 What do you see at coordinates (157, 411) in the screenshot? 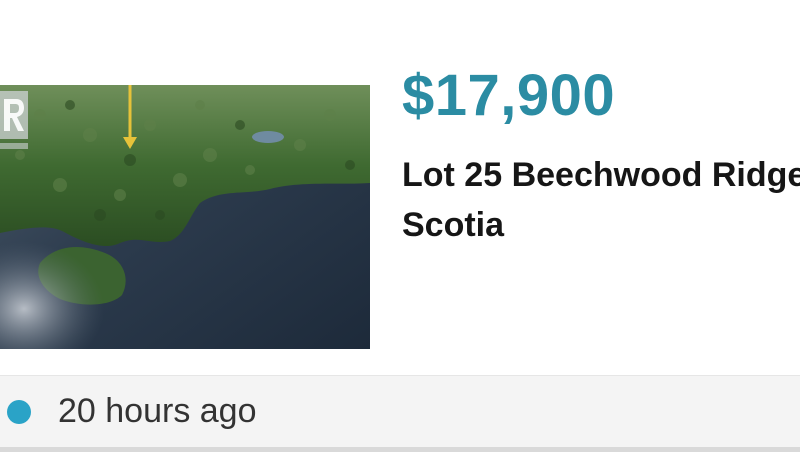
I see `posted-time: 20 hours ago` at bounding box center [157, 411].